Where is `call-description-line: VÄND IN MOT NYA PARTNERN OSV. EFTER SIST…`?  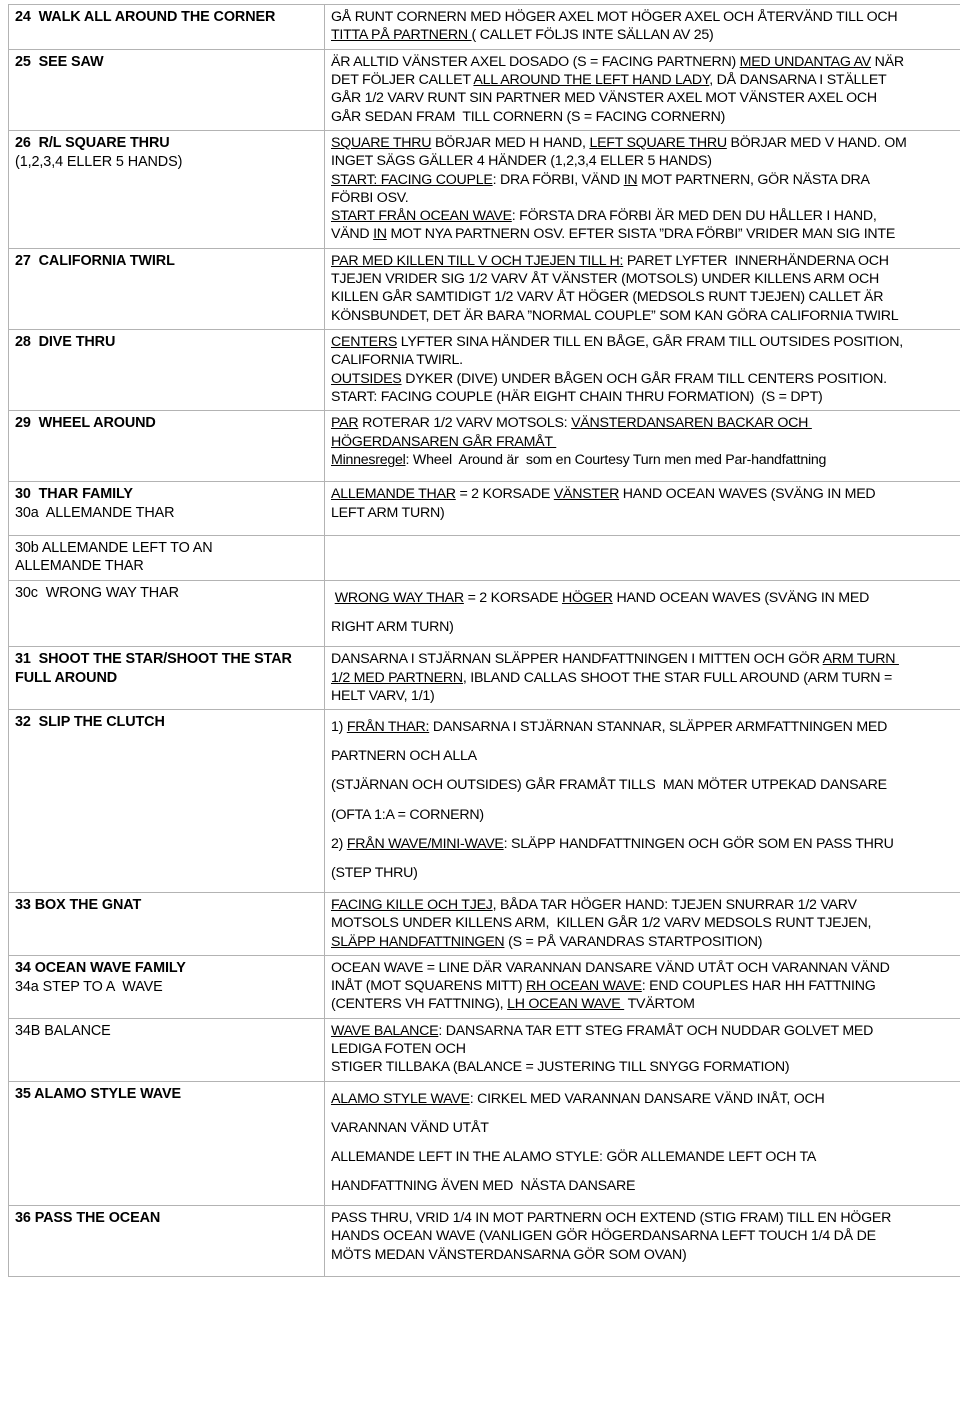
call-description-line: VÄND IN MOT NYA PARTNERN OSV. EFTER SIST… is located at coordinates (645, 234).